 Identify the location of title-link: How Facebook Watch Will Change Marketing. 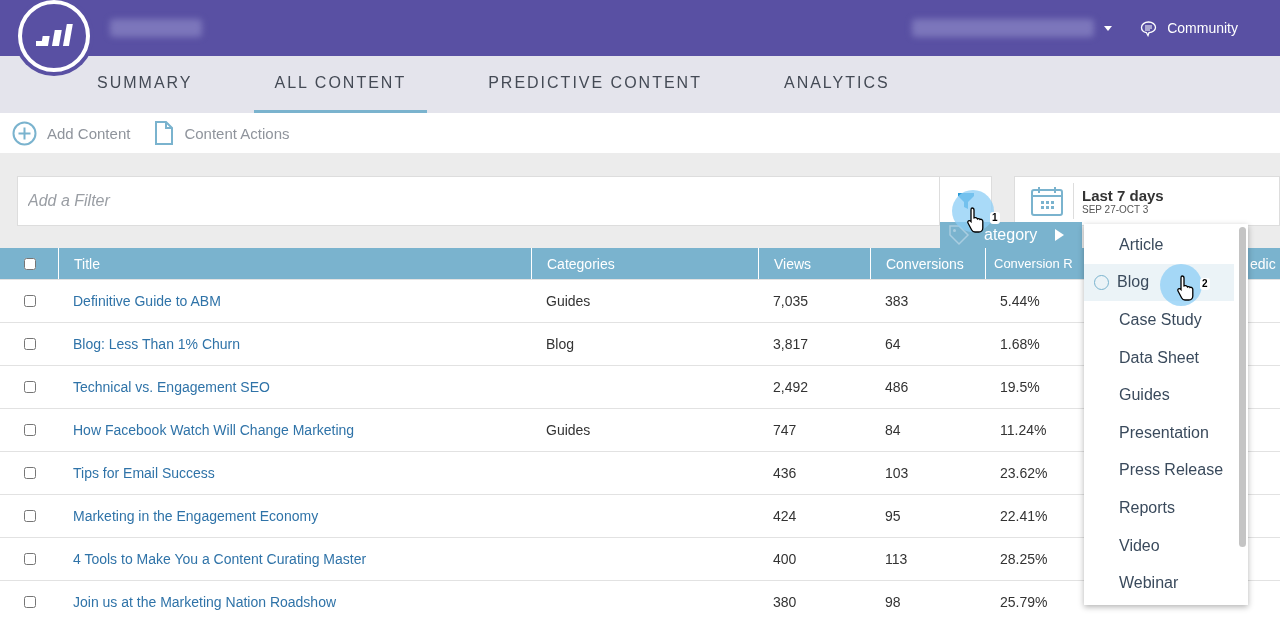
(206, 430).